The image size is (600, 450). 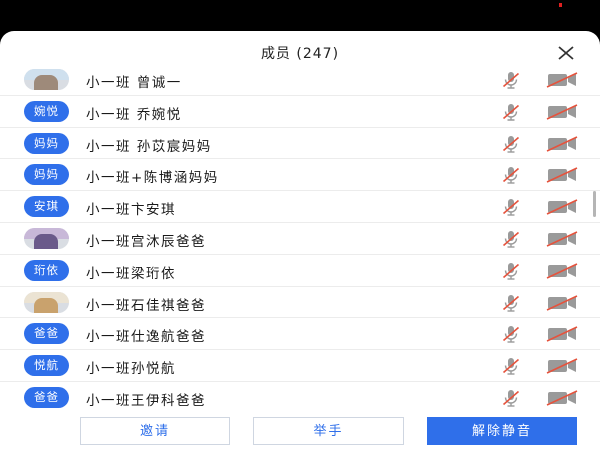 I want to click on avatar: 安琪, so click(x=46, y=207).